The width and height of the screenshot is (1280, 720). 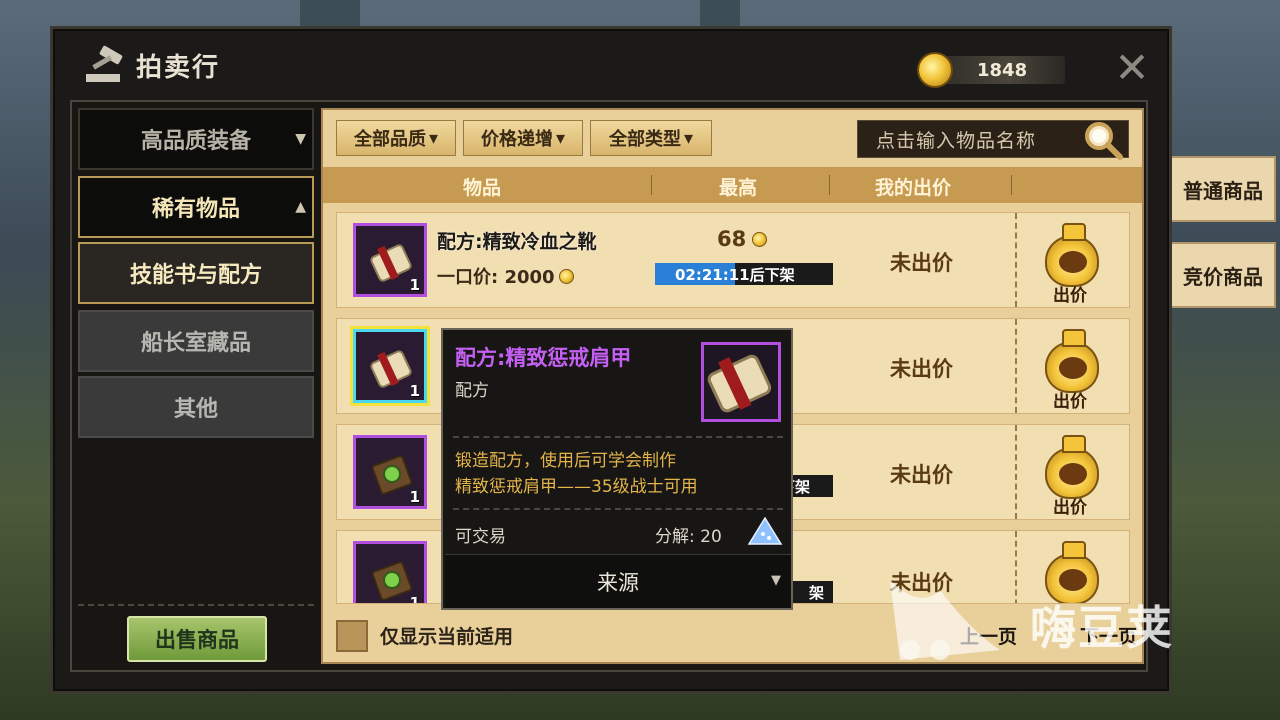 I want to click on type-filter-dropdown: 全部类型 ▾, so click(x=651, y=138).